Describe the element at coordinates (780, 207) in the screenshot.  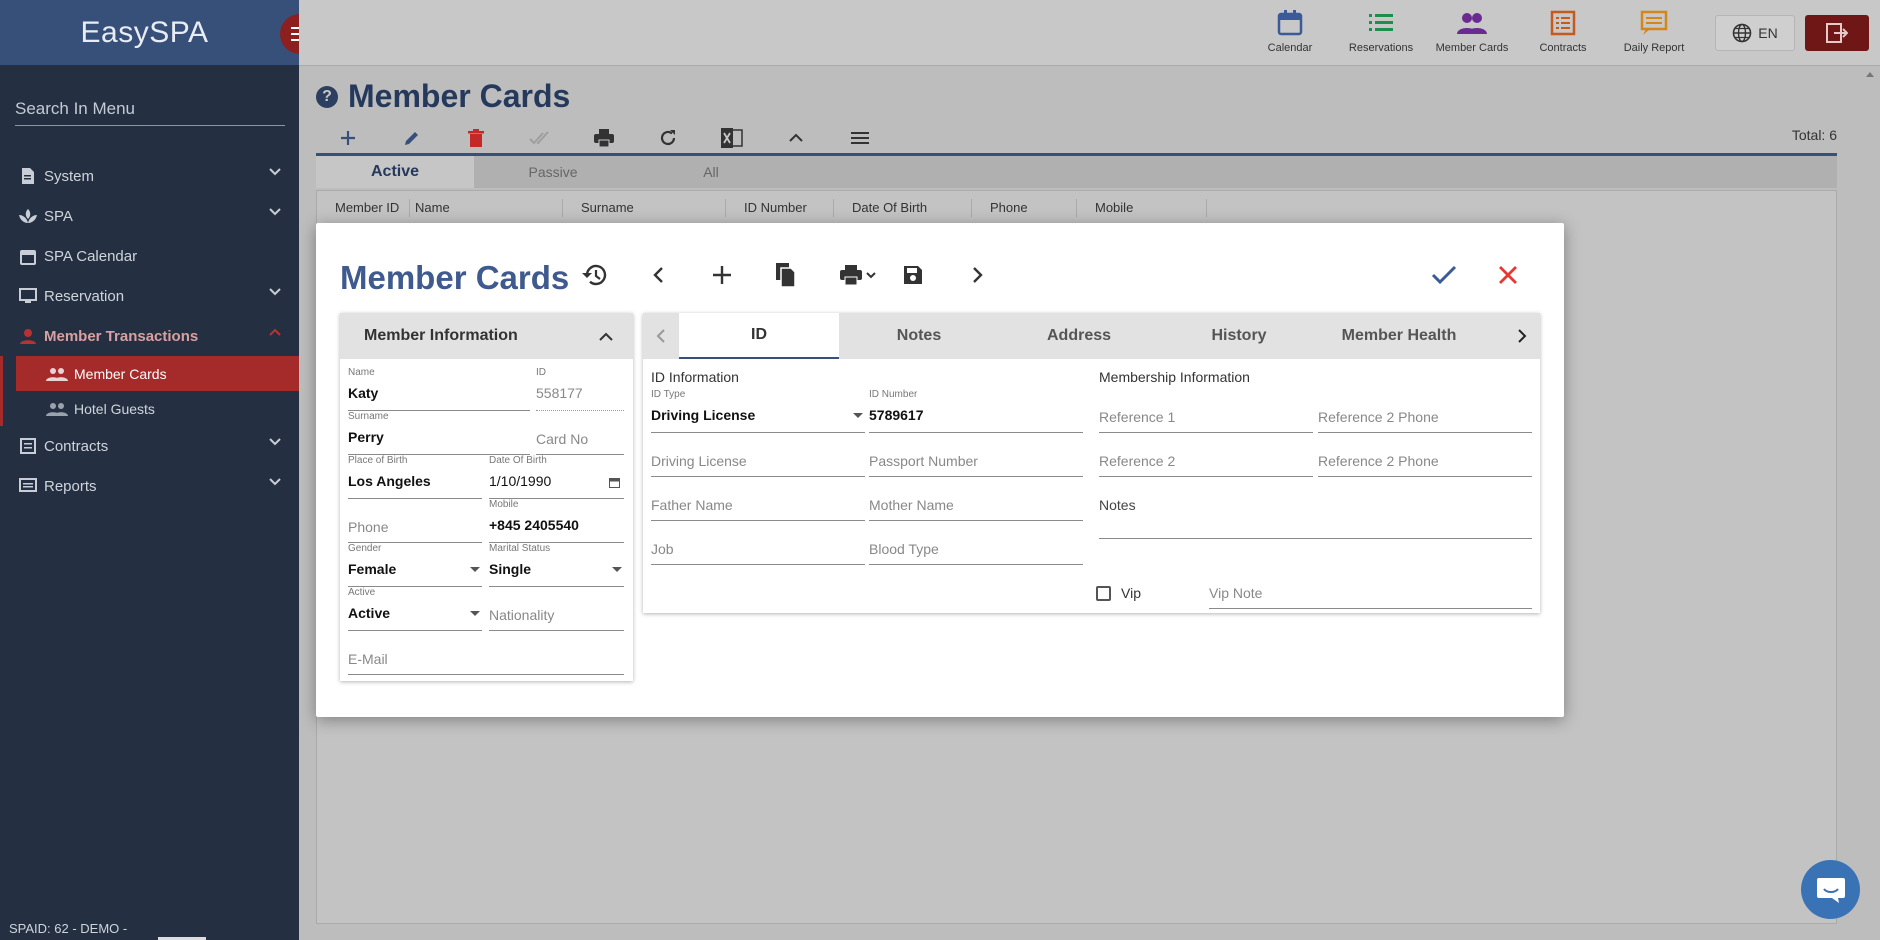
I see `column-header: ID Number` at that location.